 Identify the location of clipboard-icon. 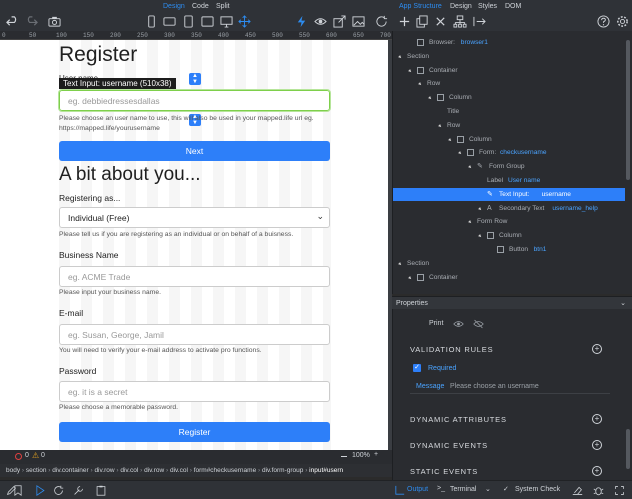
(101, 490).